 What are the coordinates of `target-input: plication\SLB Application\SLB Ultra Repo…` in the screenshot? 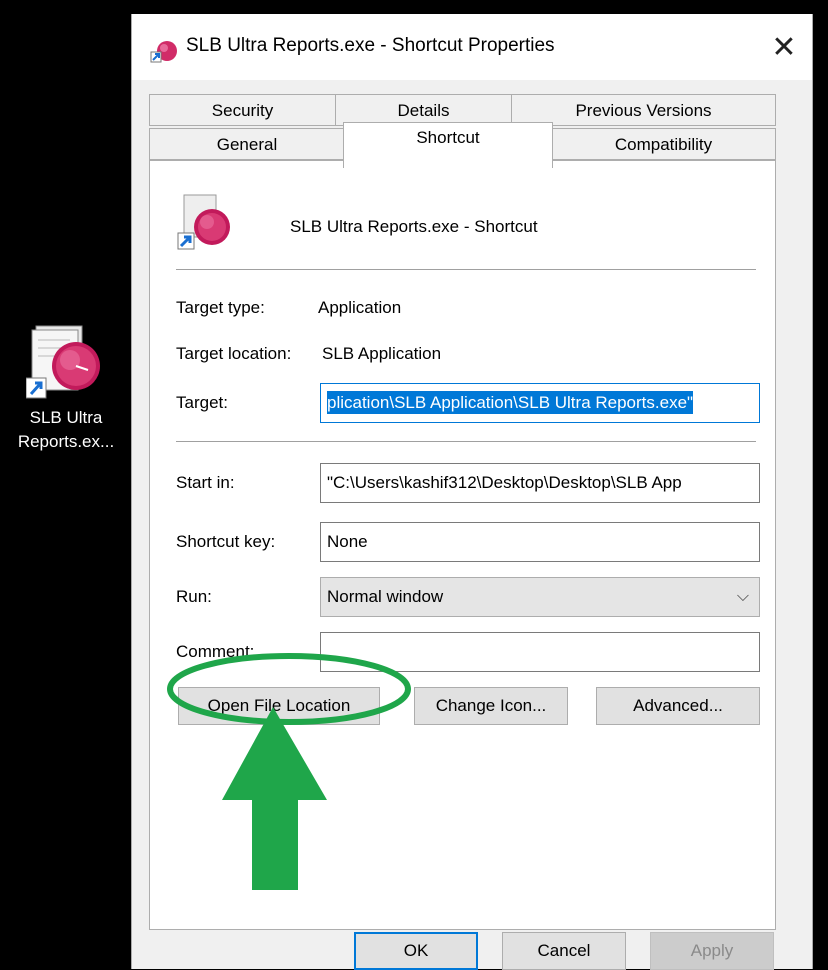 It's located at (540, 403).